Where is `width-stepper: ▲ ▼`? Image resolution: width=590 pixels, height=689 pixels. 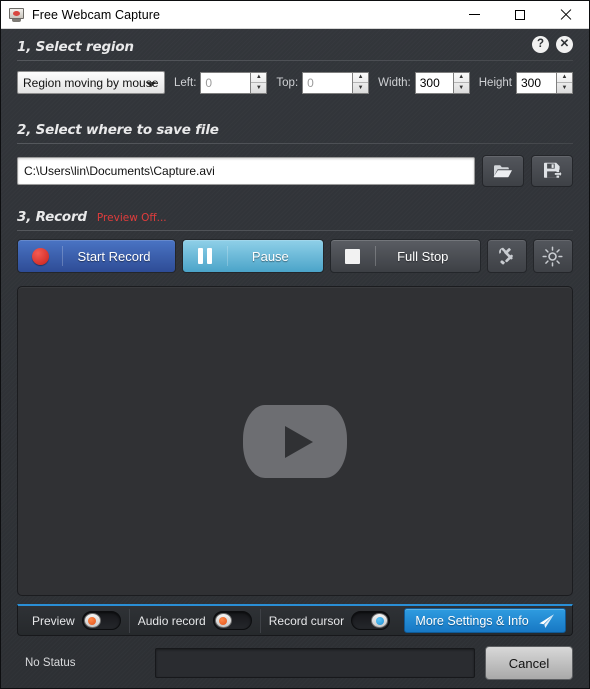
width-stepper: ▲ ▼ is located at coordinates (442, 82).